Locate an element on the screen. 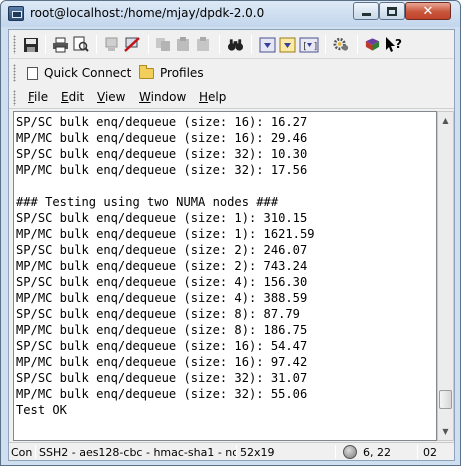 Image resolution: width=461 pixels, height=466 pixels. title-bar: root@localhost:/home/mjay/dpdk-2.0.0 ✕ is located at coordinates (230, 14).